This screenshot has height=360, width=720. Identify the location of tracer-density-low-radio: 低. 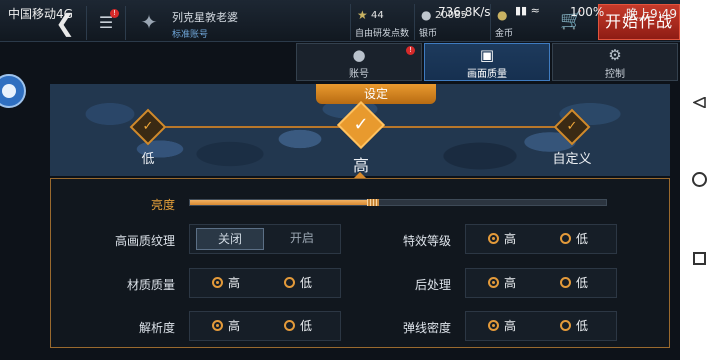
(574, 326).